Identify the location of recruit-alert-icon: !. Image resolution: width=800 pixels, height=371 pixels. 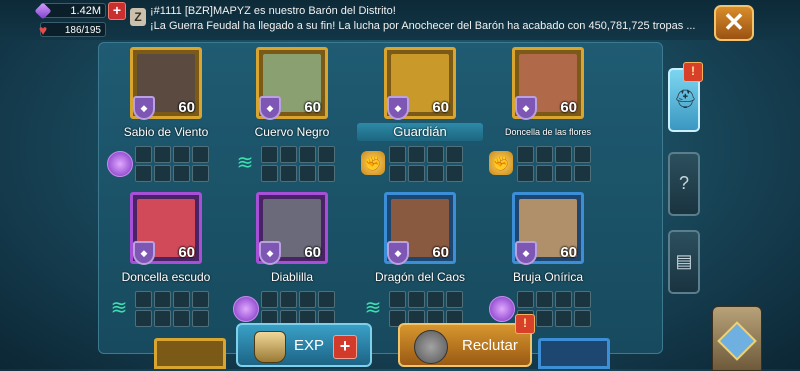
(525, 324).